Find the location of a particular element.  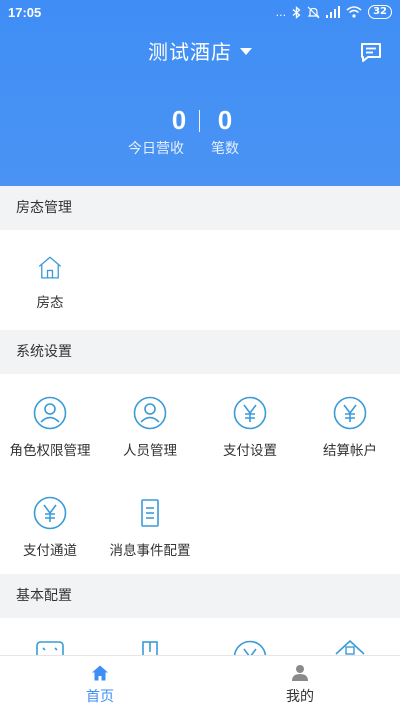

status-time: 17:05 is located at coordinates (25, 12).